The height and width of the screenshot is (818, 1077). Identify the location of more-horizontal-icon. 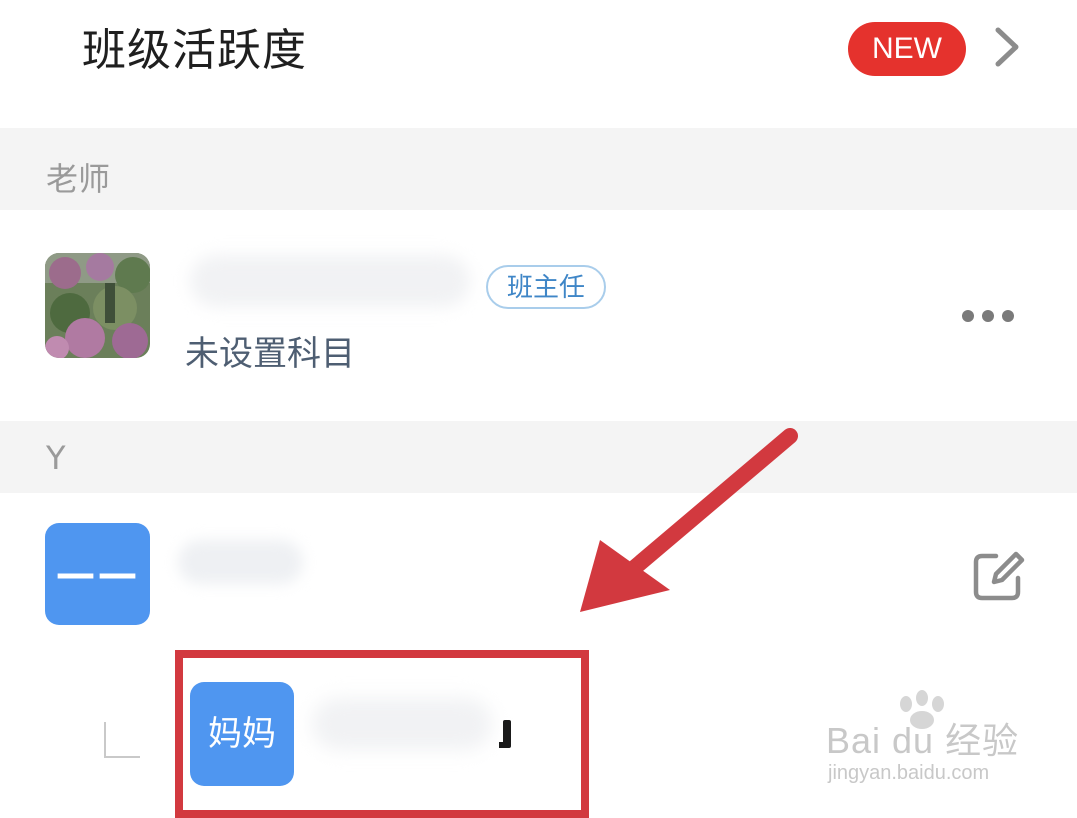
(988, 318).